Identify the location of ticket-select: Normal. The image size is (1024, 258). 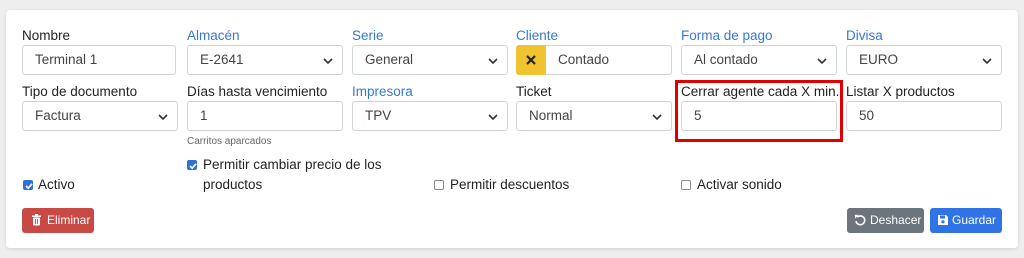
(594, 116).